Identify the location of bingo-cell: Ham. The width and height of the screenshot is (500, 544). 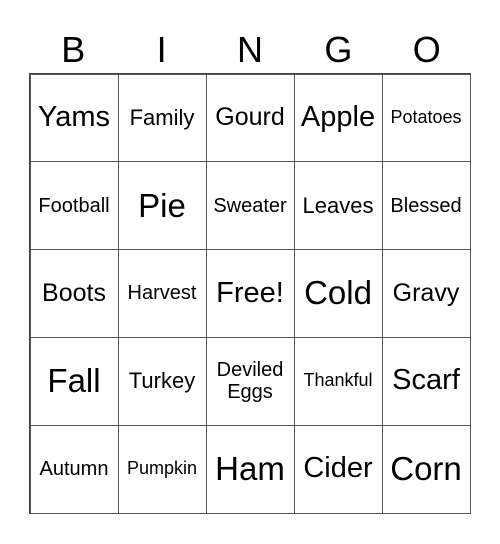
(250, 469).